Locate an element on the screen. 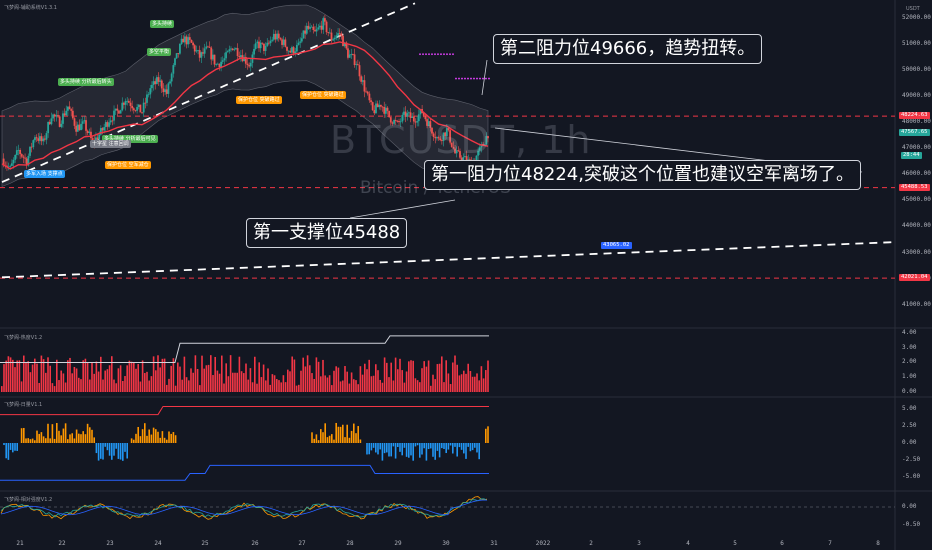  support1-annotation: 第一支撑位45488 is located at coordinates (327, 233).